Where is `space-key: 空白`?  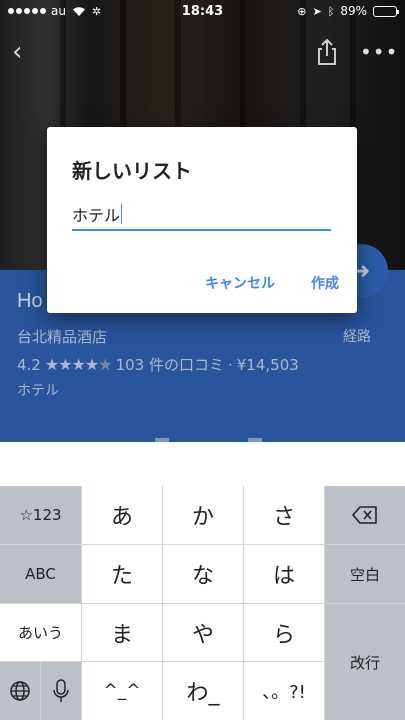
space-key: 空白 is located at coordinates (365, 574).